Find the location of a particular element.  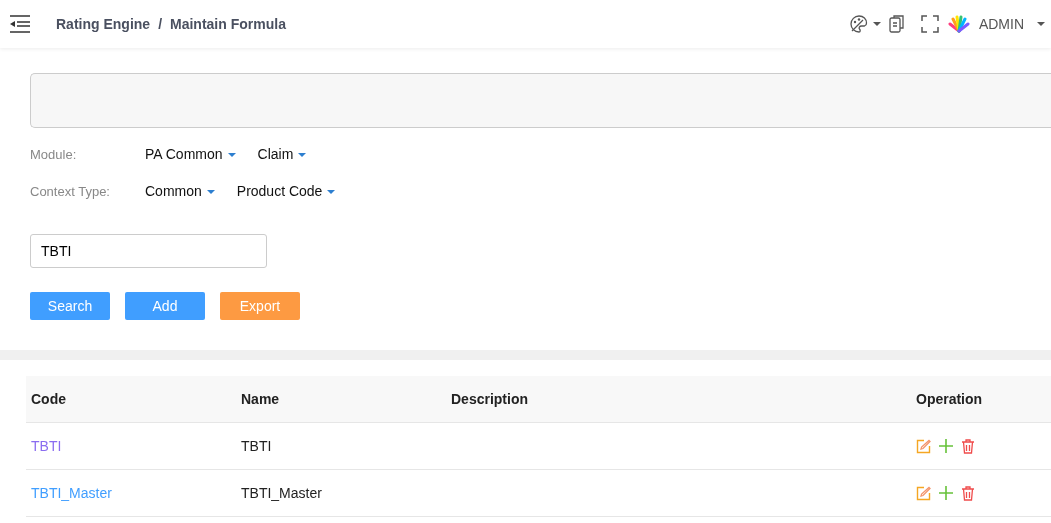

breadcrumb-item: Rating Engine is located at coordinates (103, 24).